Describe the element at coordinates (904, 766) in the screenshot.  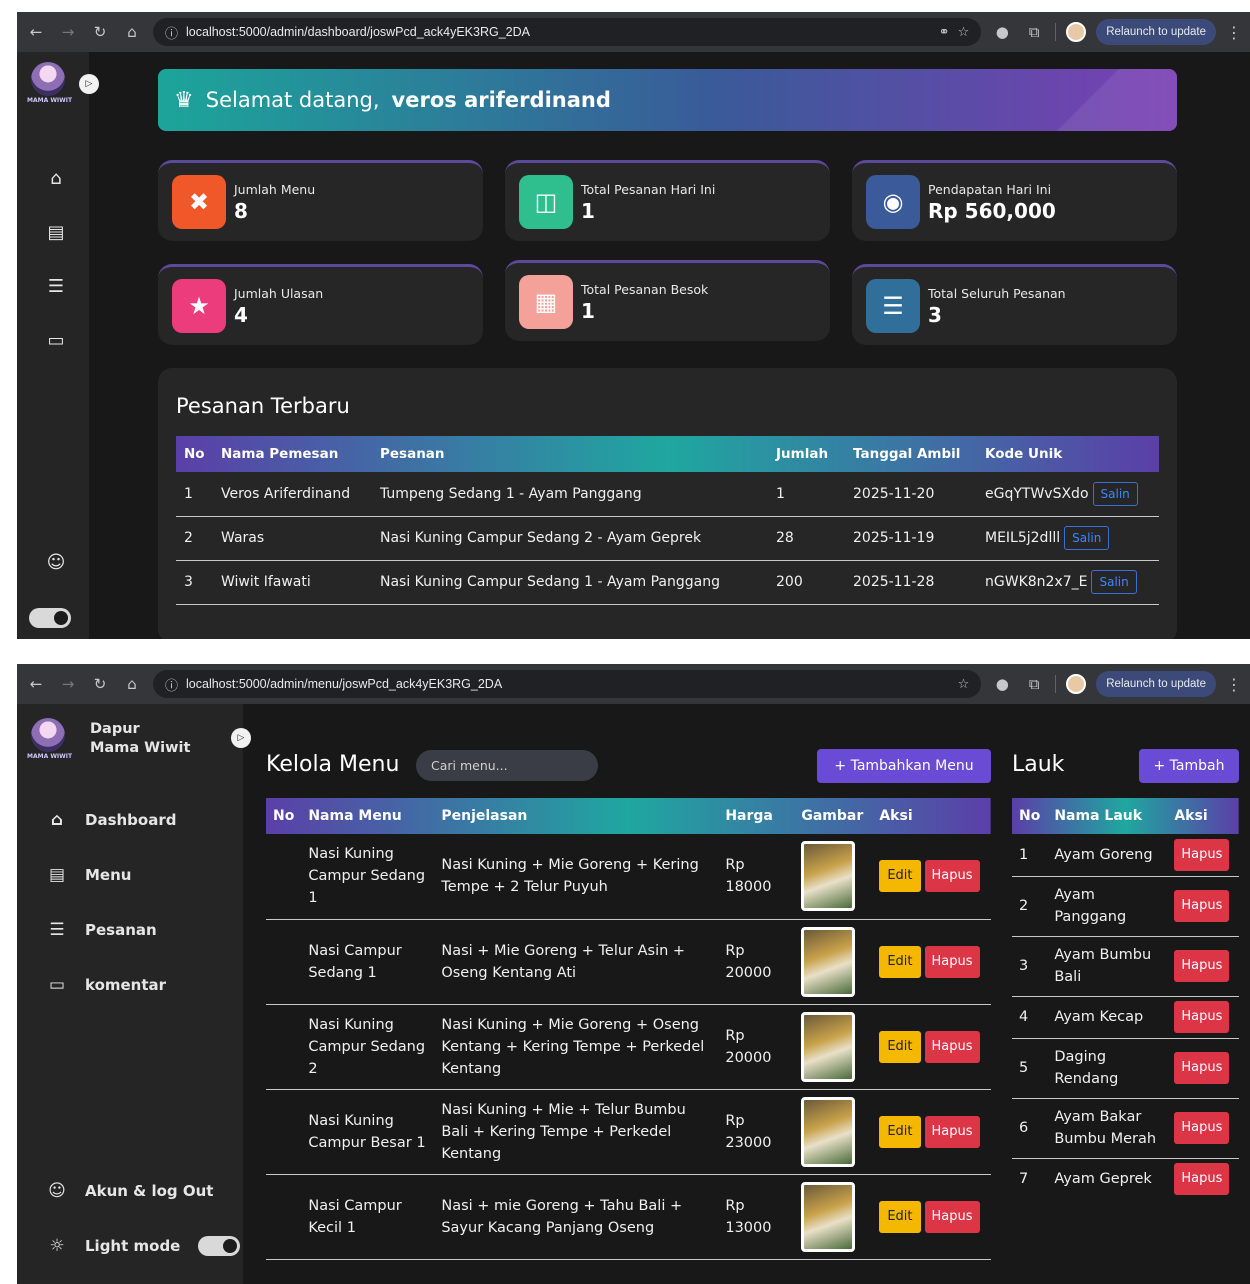
I see `add-menu-button: + Tambahkan Menu` at that location.